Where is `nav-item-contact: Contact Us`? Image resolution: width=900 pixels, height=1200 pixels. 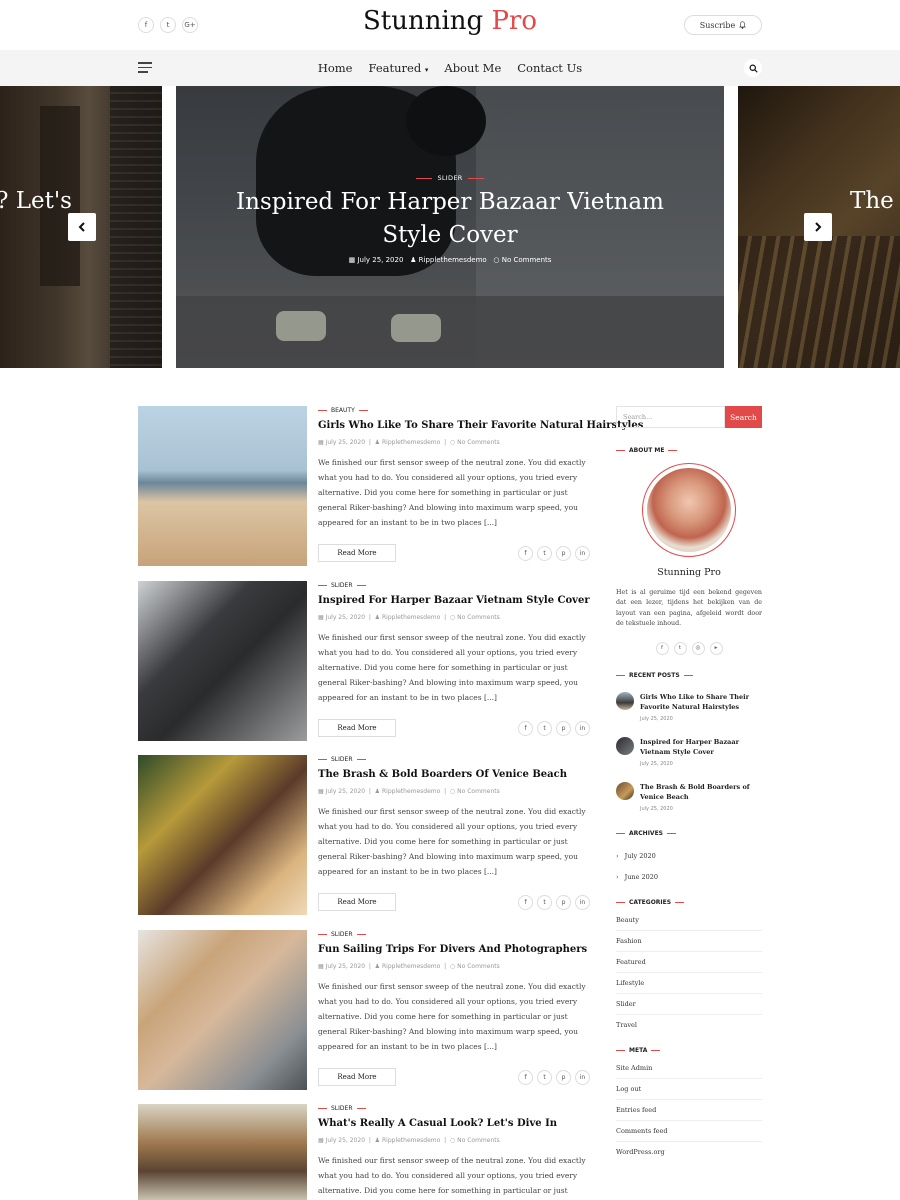 nav-item-contact: Contact Us is located at coordinates (549, 68).